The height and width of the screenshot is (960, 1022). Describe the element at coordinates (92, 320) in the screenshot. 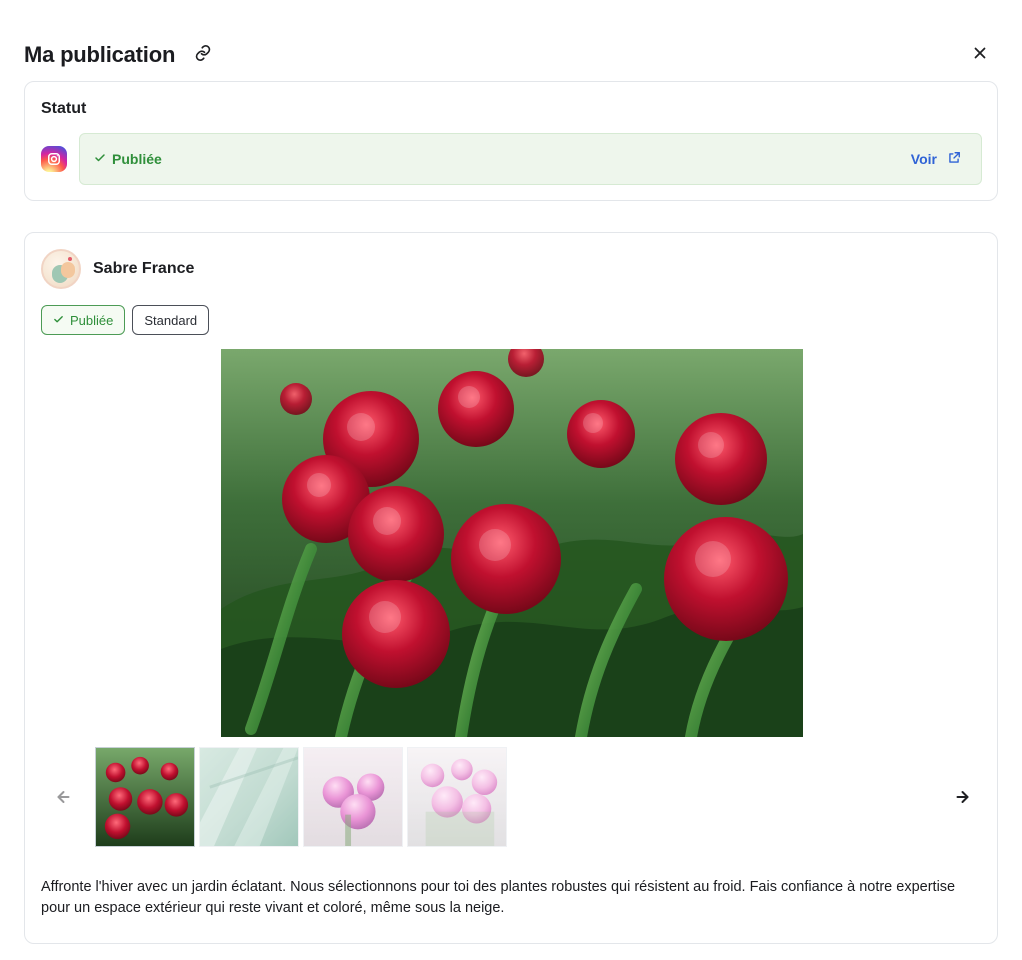

I see `published-badge-label: Publiée` at that location.